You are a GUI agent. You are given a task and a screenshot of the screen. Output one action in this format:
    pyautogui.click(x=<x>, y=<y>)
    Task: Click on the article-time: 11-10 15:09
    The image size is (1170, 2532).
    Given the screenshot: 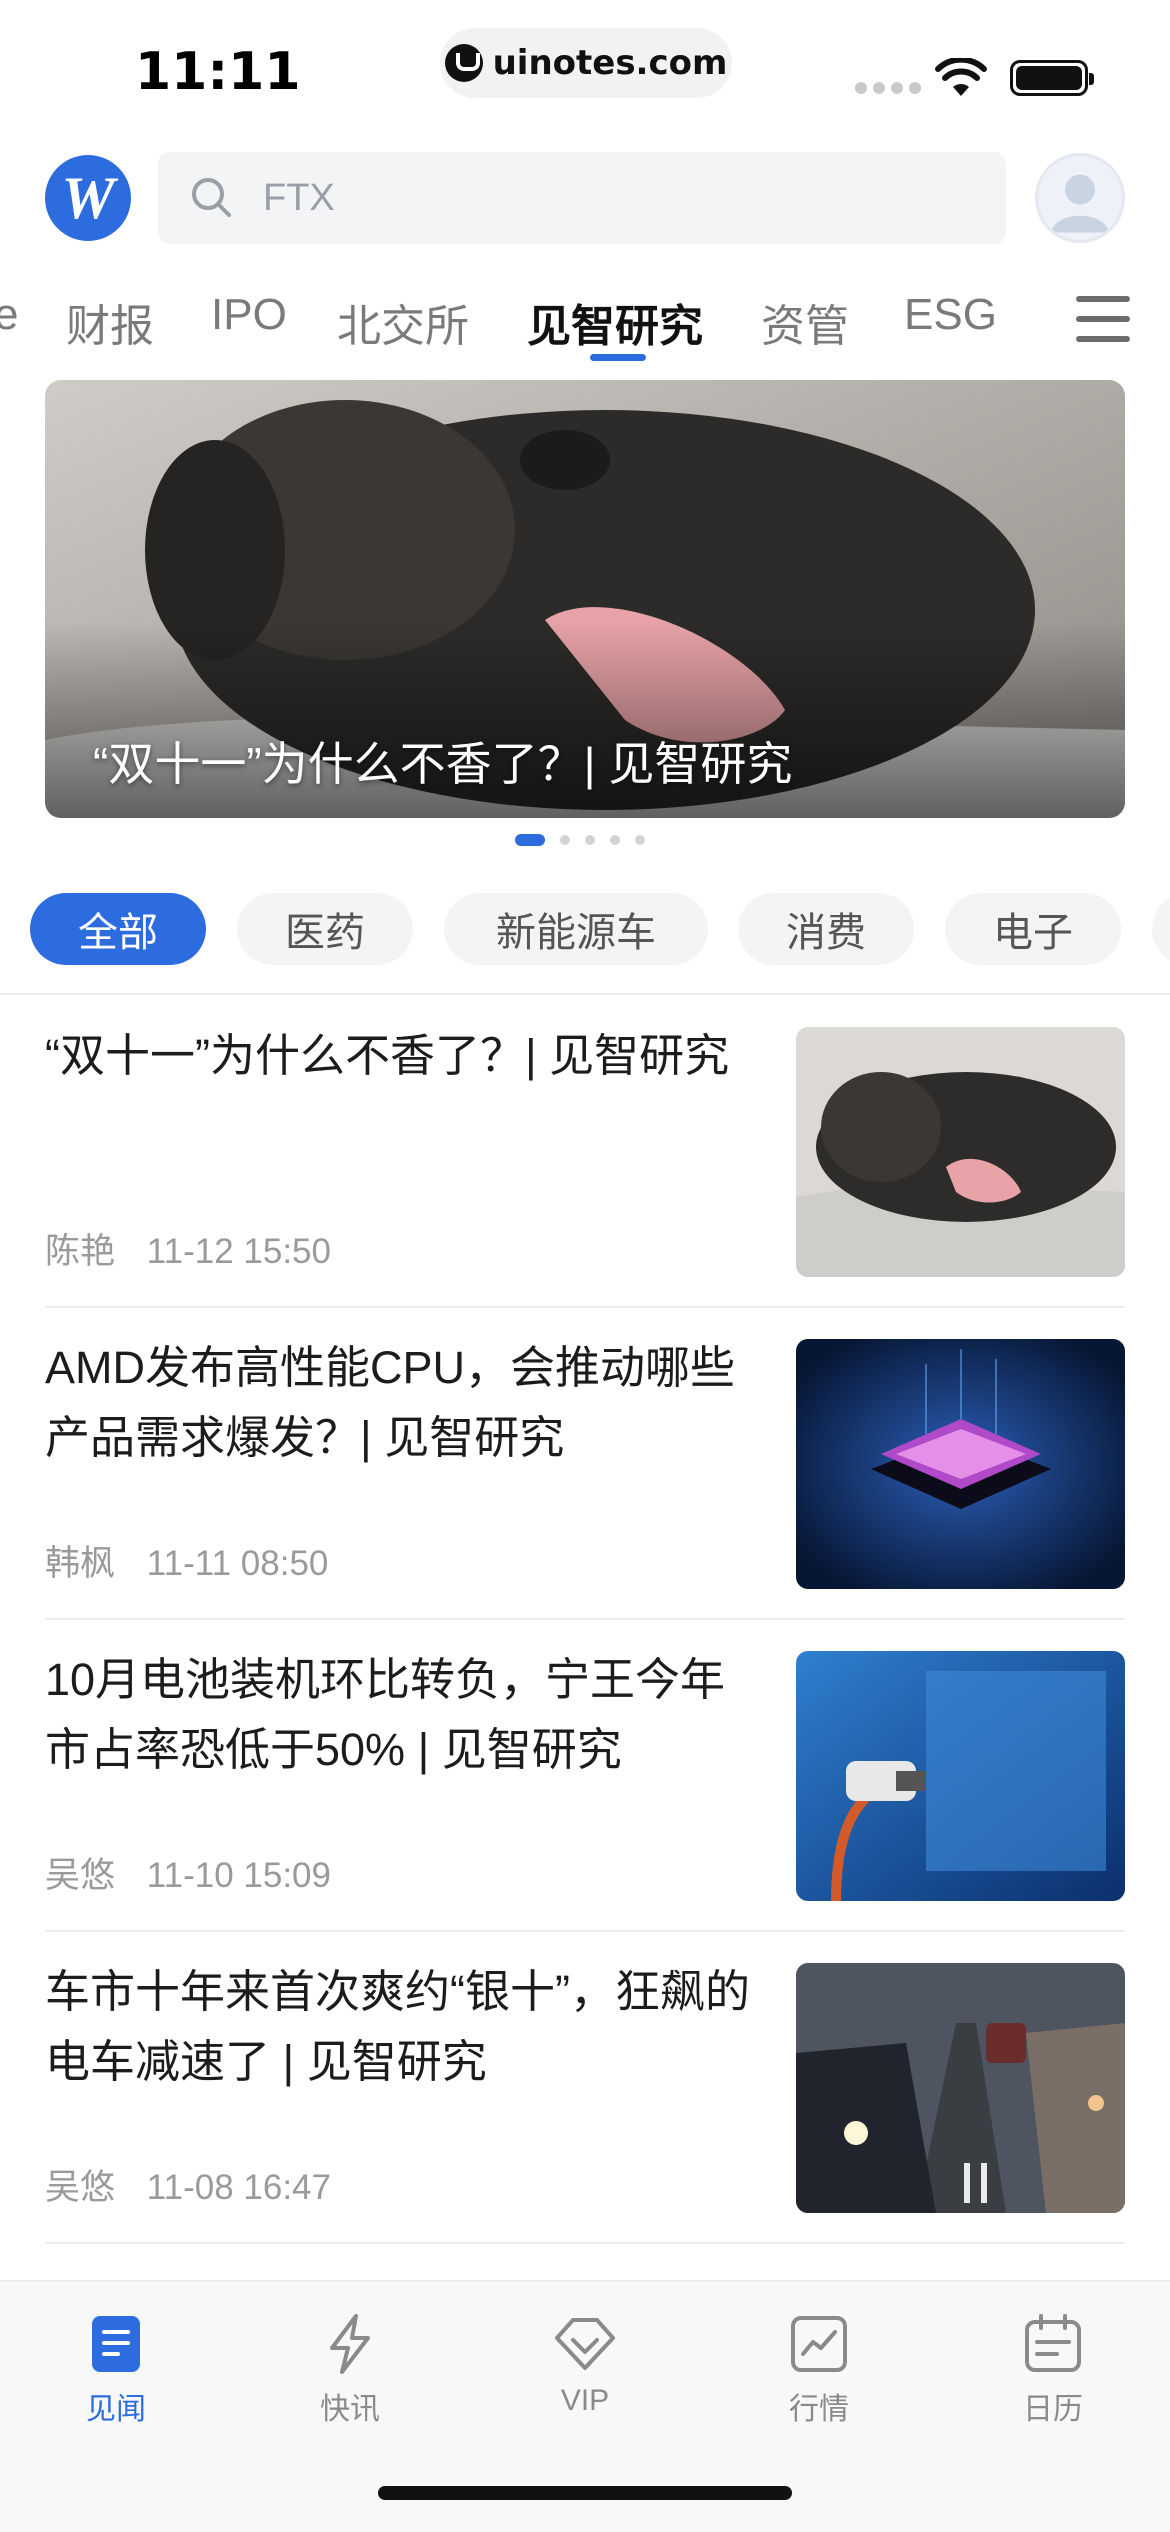 What is the action you would take?
    pyautogui.click(x=238, y=1875)
    